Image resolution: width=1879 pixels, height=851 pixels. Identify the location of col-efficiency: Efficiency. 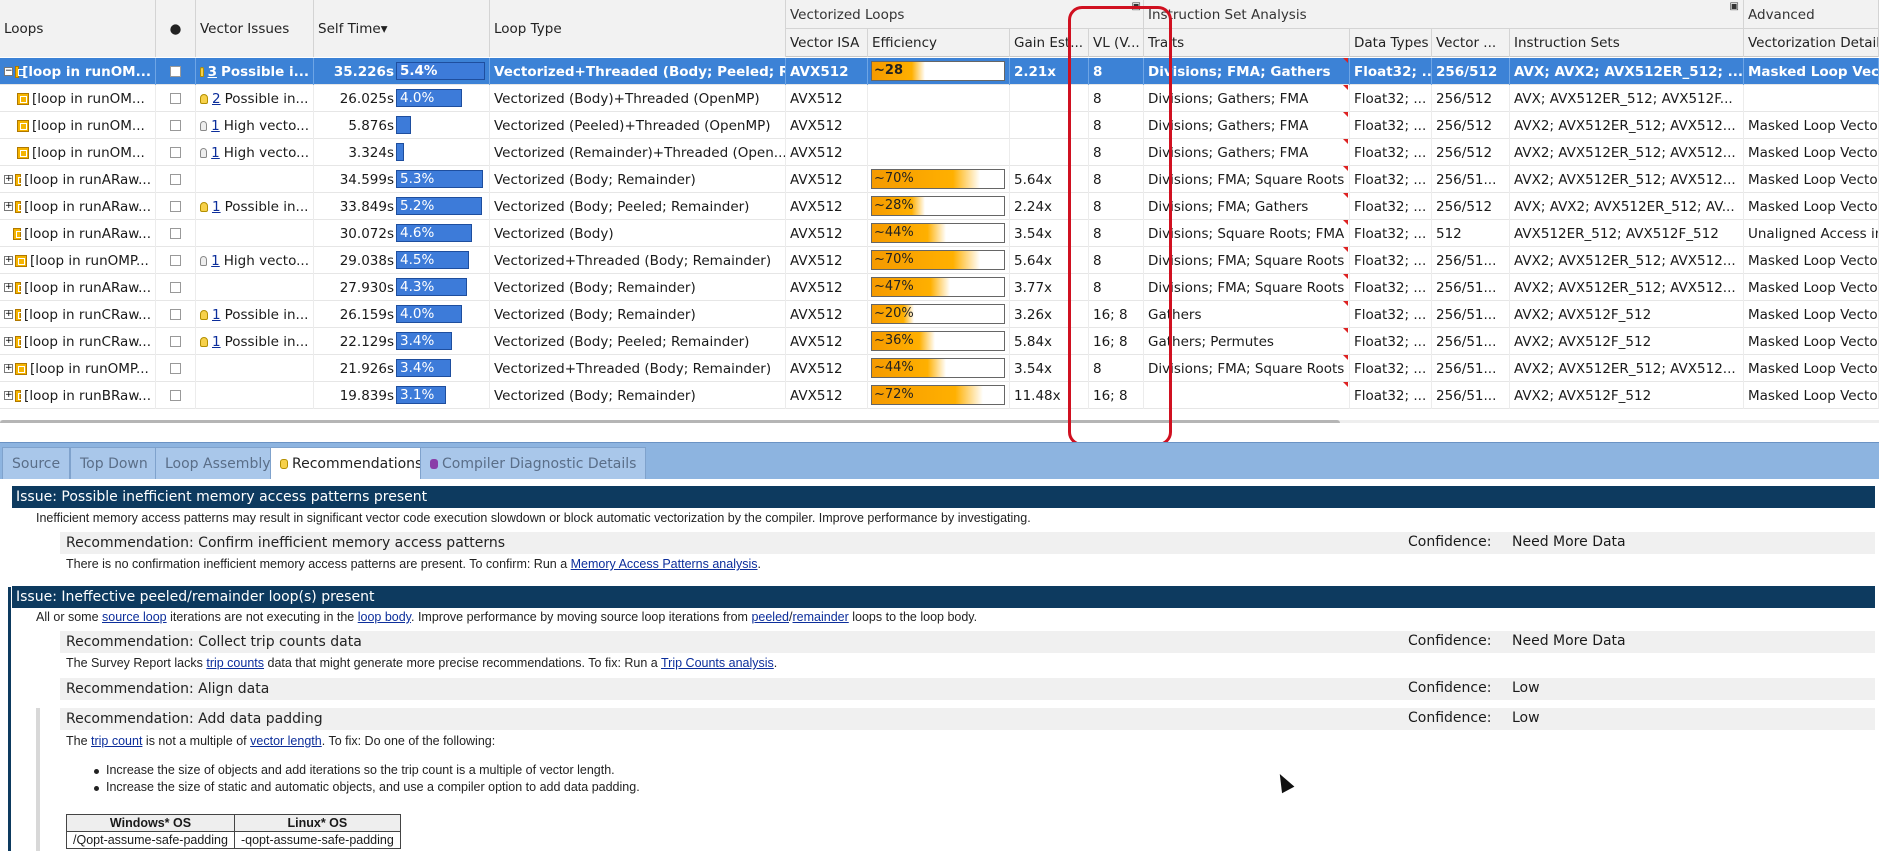
(939, 43).